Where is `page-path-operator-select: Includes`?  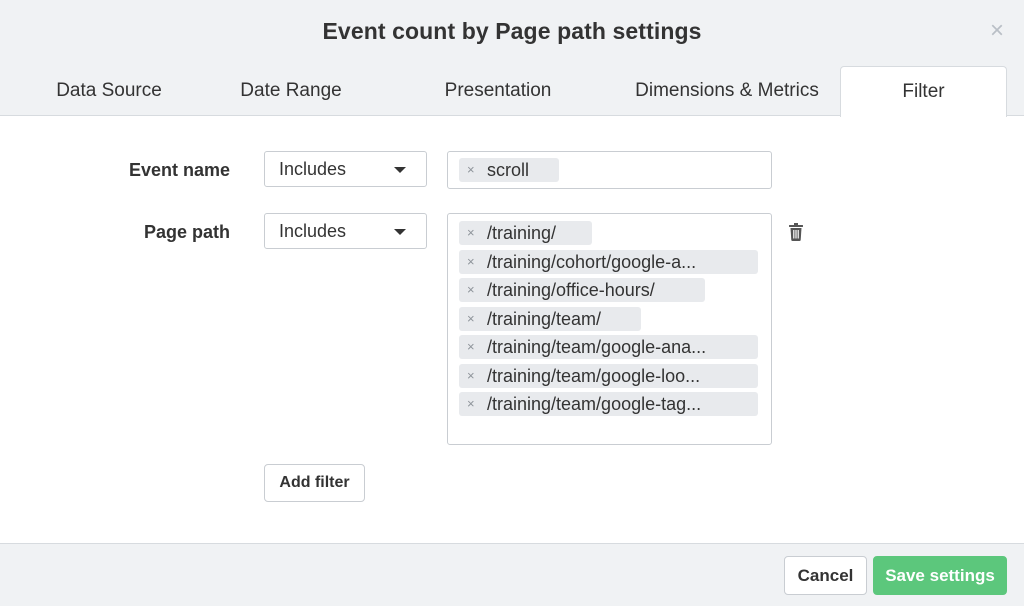
page-path-operator-select: Includes is located at coordinates (345, 231).